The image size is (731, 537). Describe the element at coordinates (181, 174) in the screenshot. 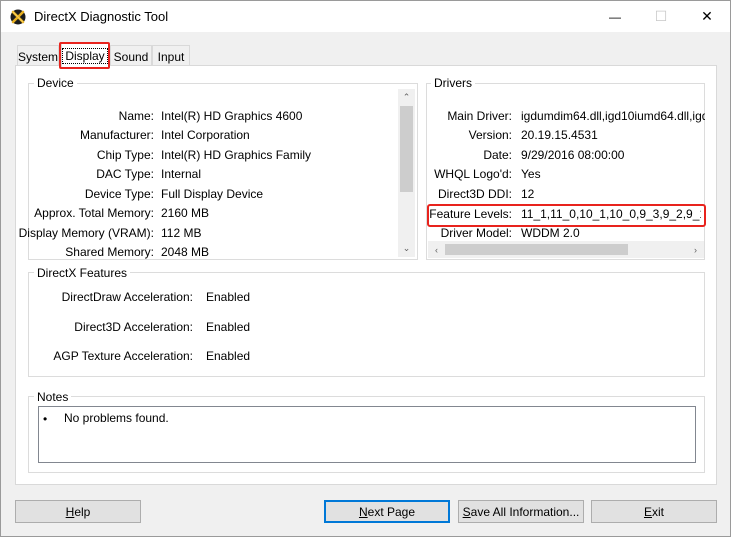

I see `device-dac-type-value: Internal` at that location.